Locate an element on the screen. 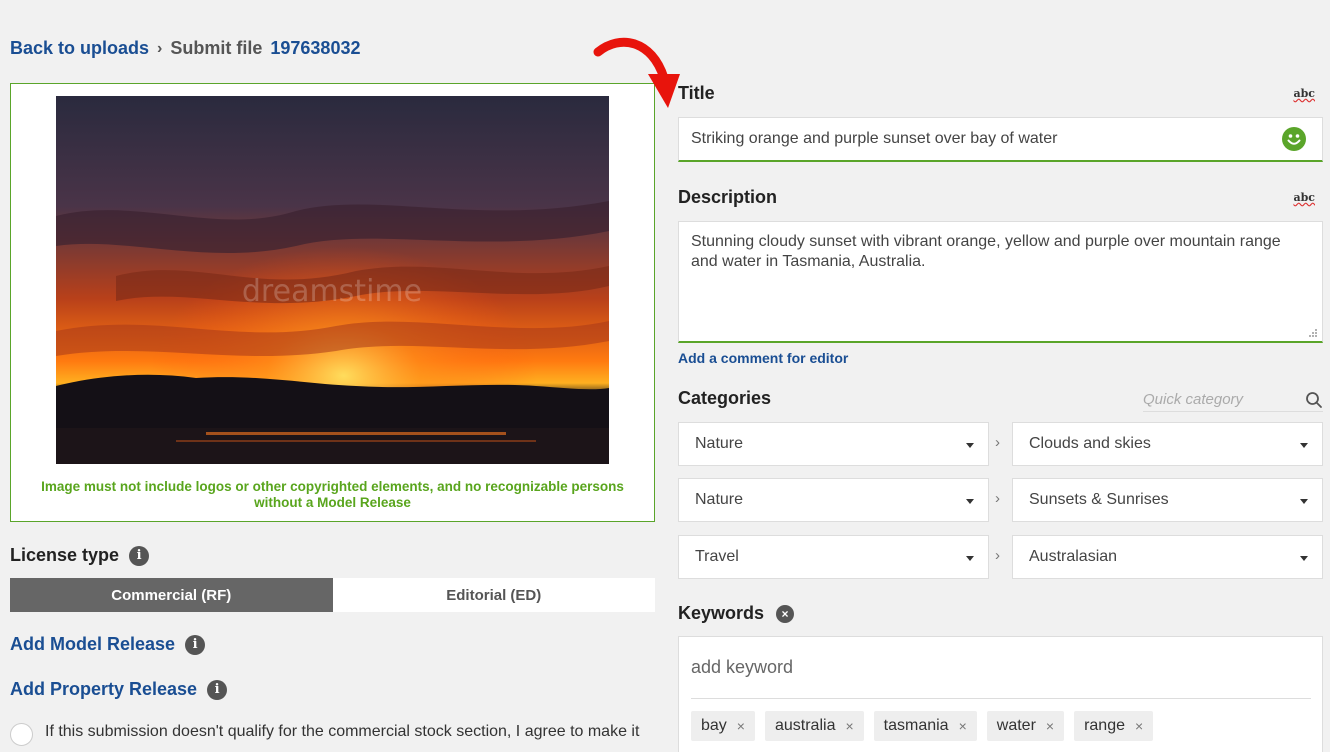 This screenshot has width=1330, height=752. keyword-input: add keyword is located at coordinates (1001, 678).